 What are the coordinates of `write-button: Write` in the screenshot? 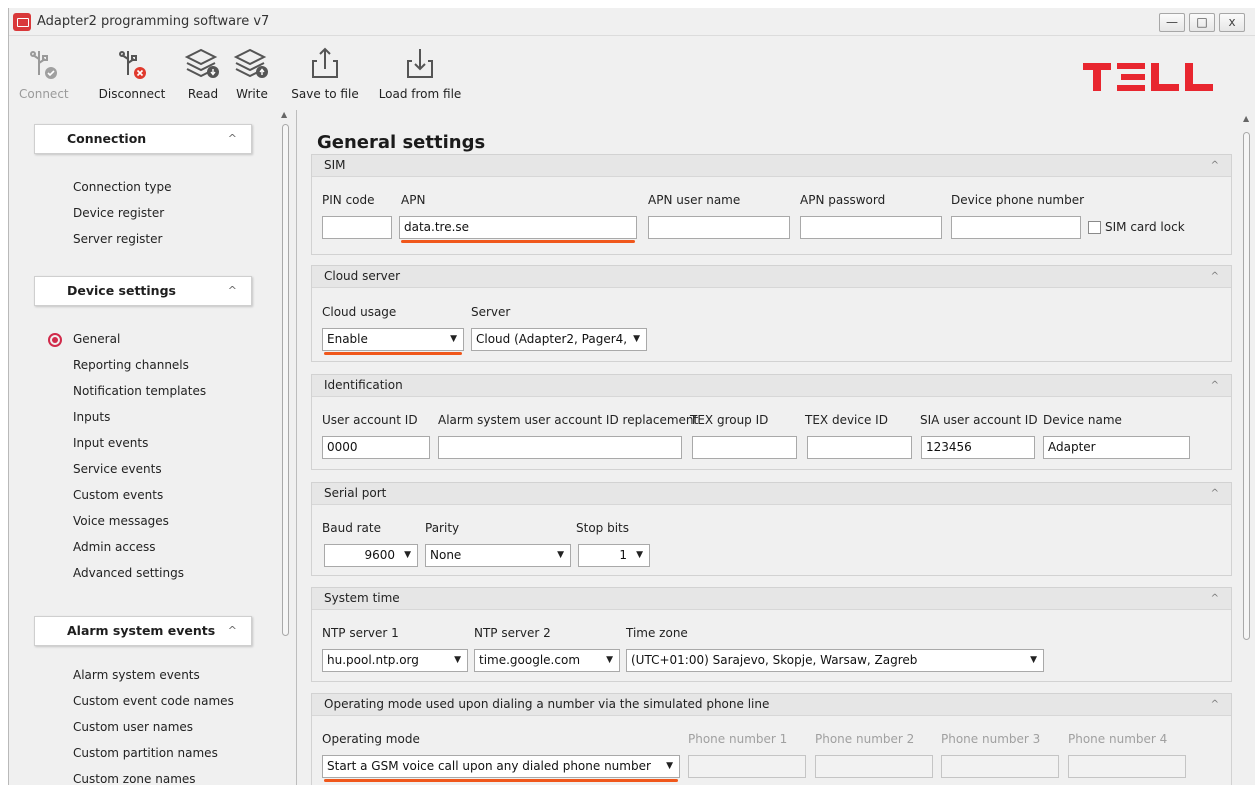 It's located at (252, 71).